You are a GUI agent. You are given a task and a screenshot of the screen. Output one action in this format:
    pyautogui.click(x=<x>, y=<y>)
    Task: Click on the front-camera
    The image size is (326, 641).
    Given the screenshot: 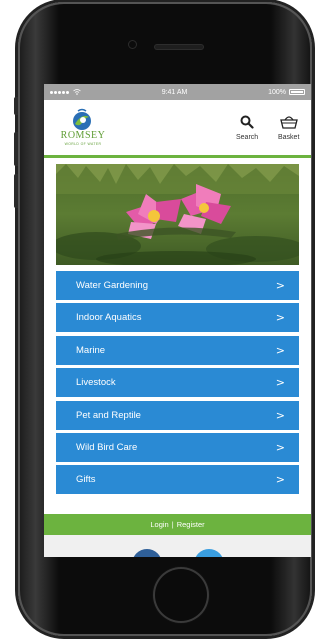 What is the action you would take?
    pyautogui.click(x=132, y=44)
    